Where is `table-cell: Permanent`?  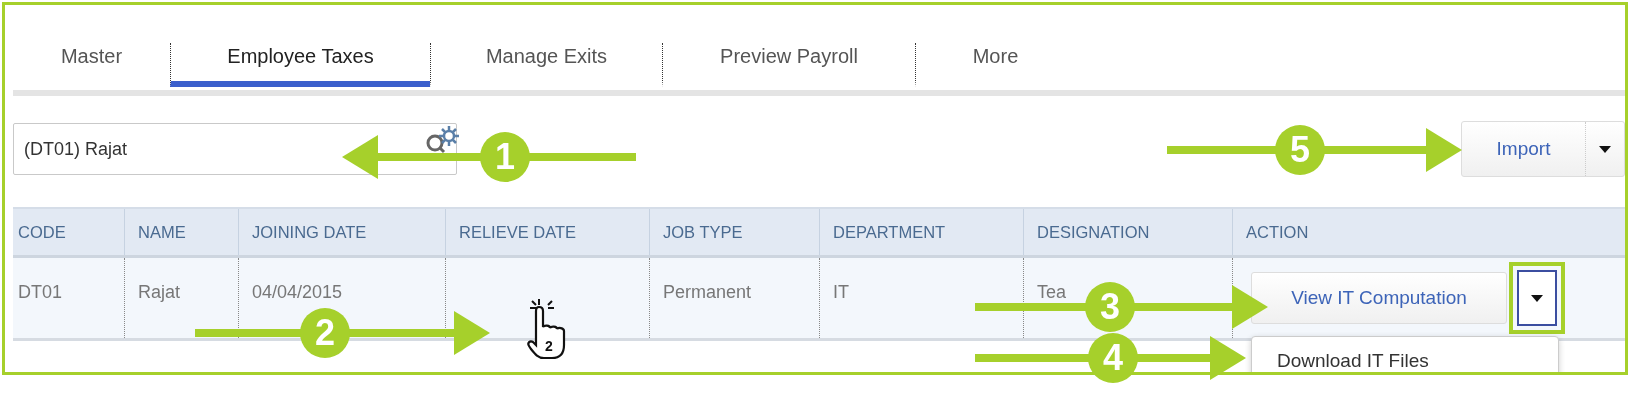
table-cell: Permanent is located at coordinates (707, 292).